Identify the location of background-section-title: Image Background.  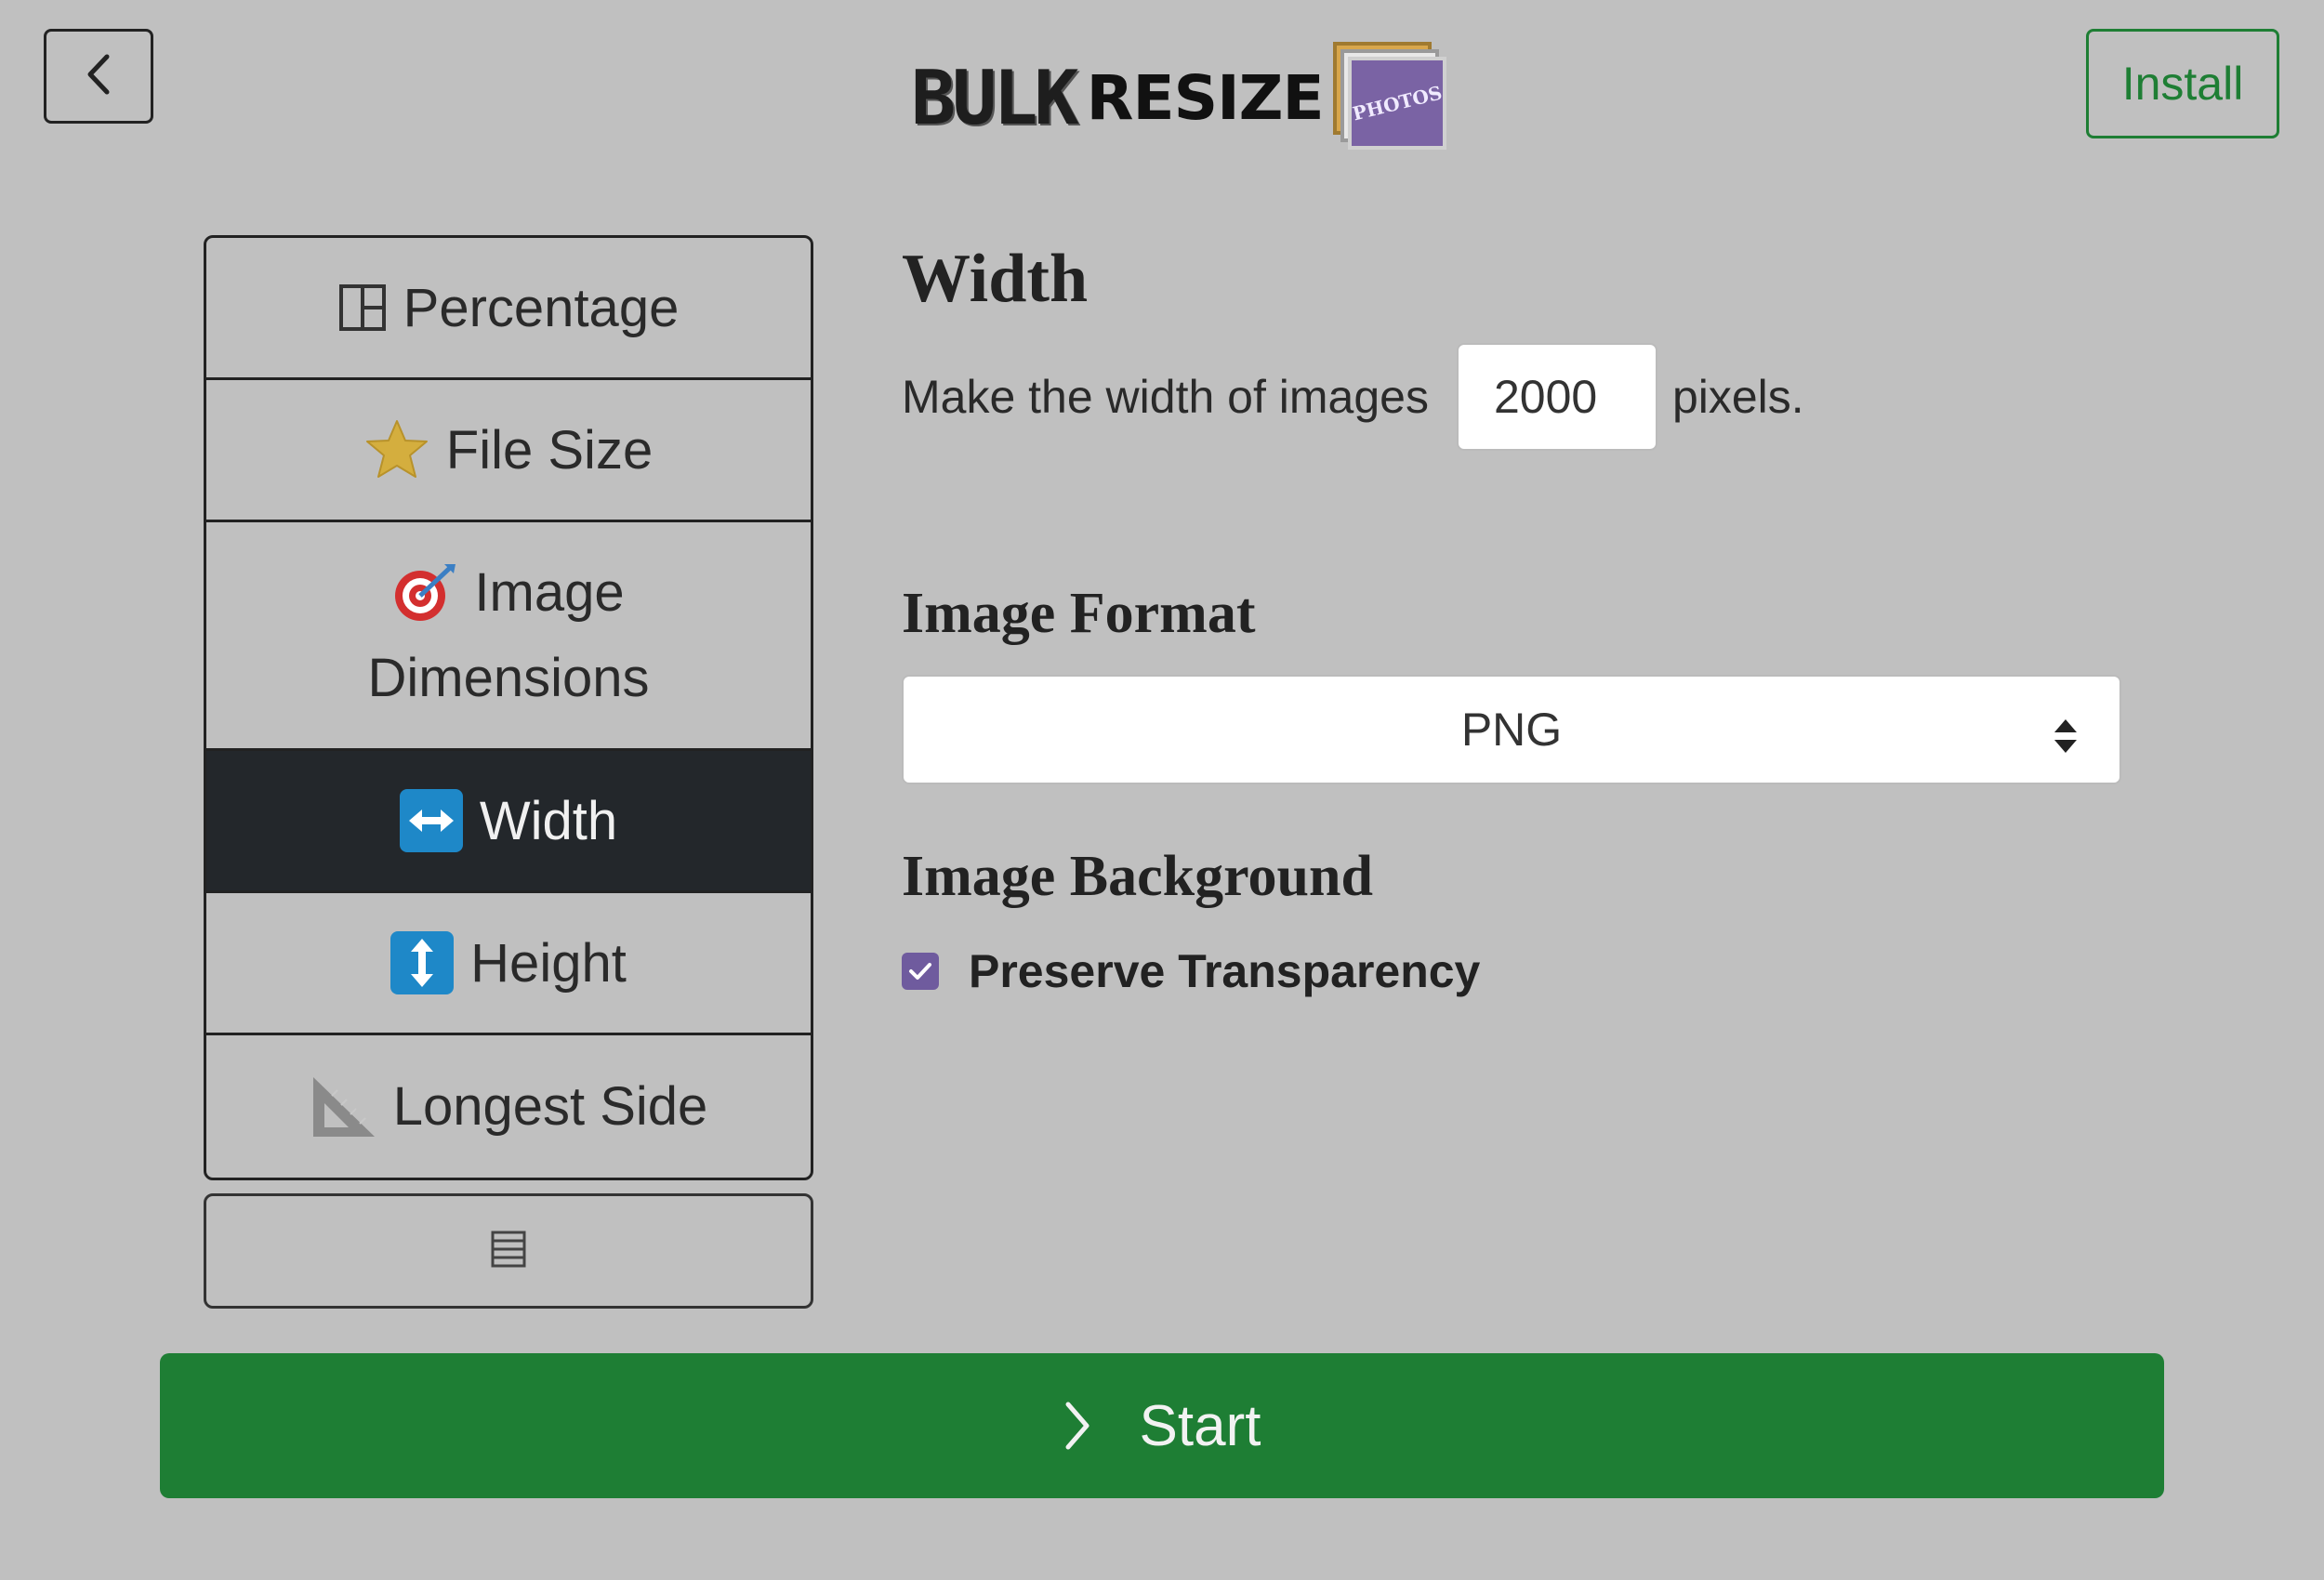
(1137, 876).